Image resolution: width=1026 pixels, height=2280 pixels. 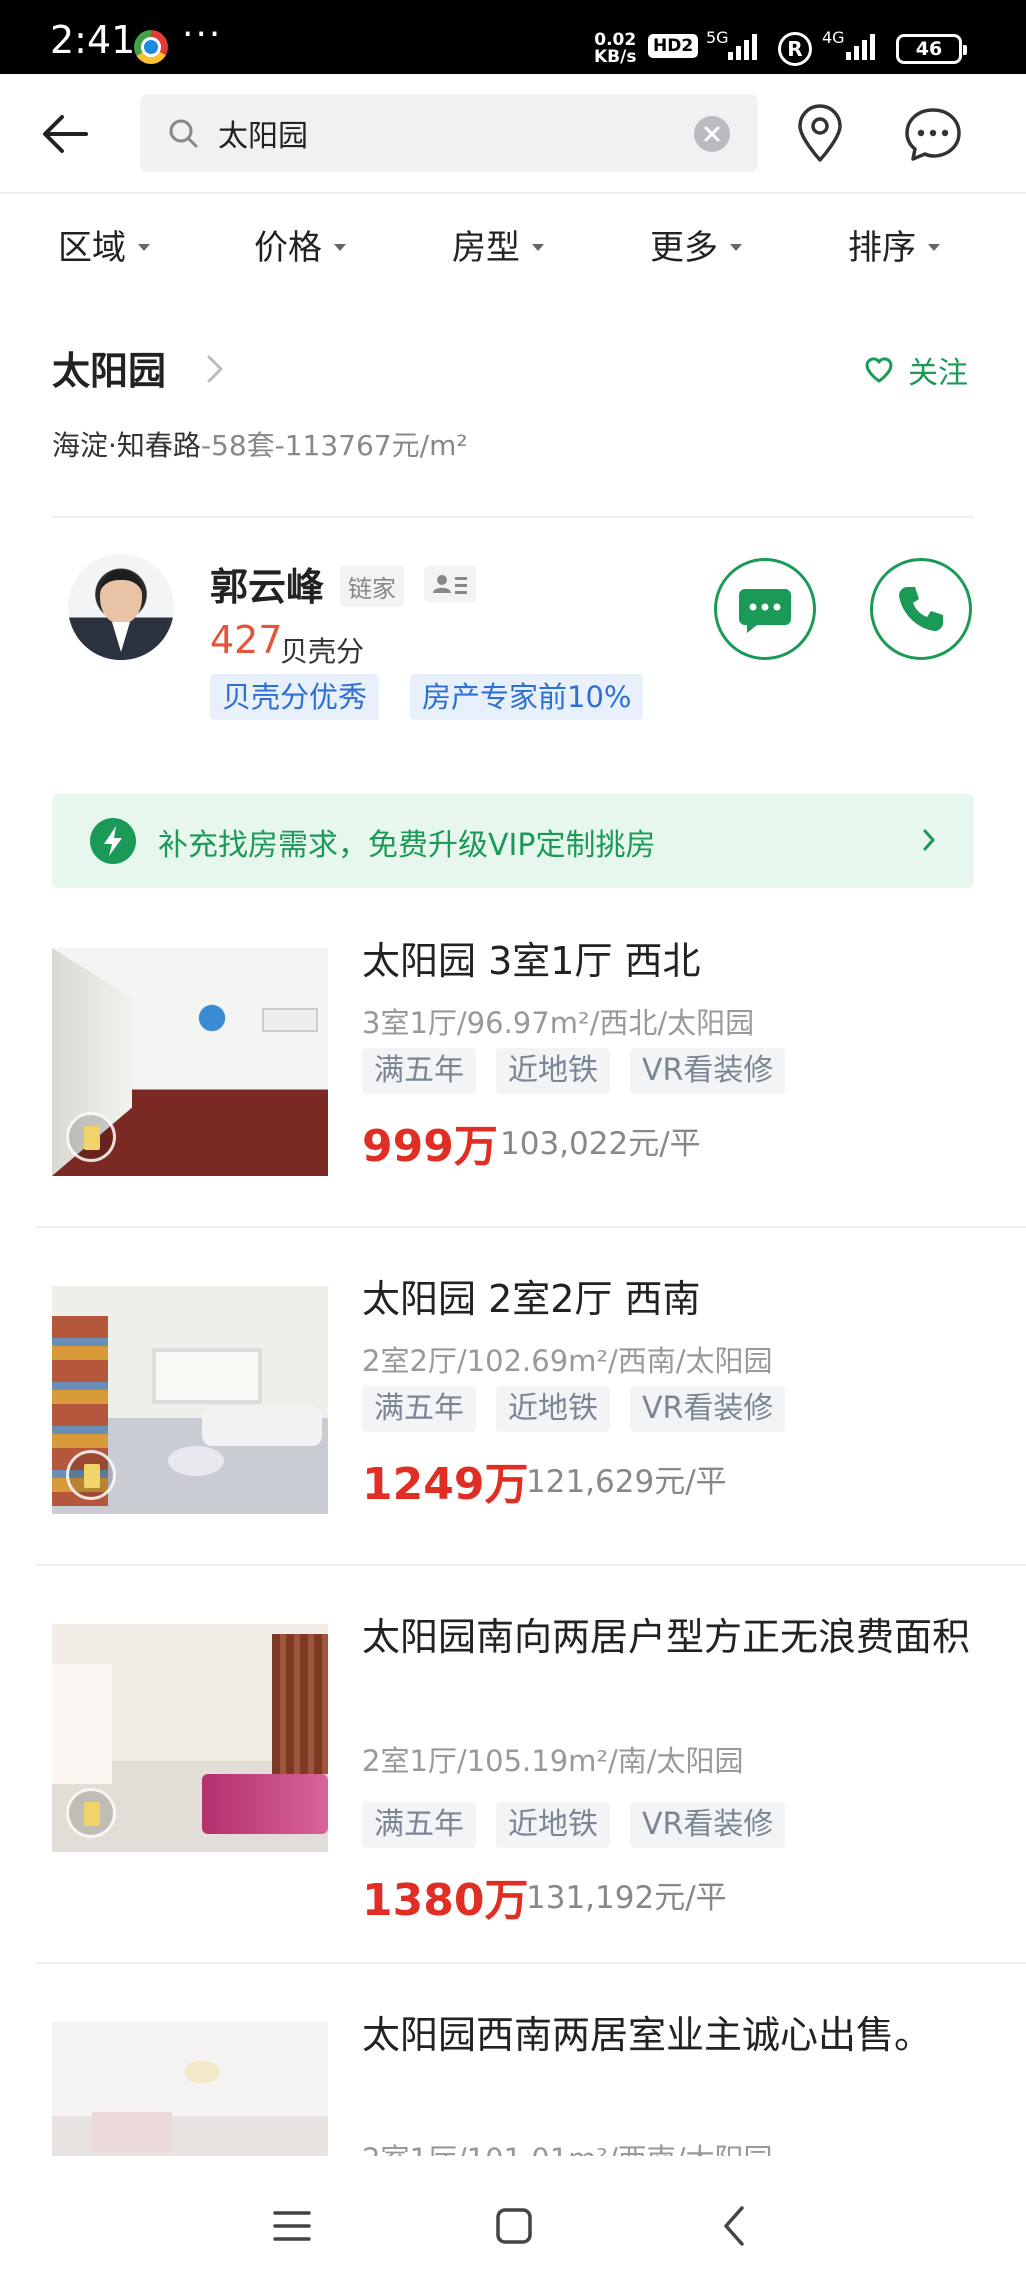 I want to click on agent-score-label: 贝壳分, so click(x=322, y=651).